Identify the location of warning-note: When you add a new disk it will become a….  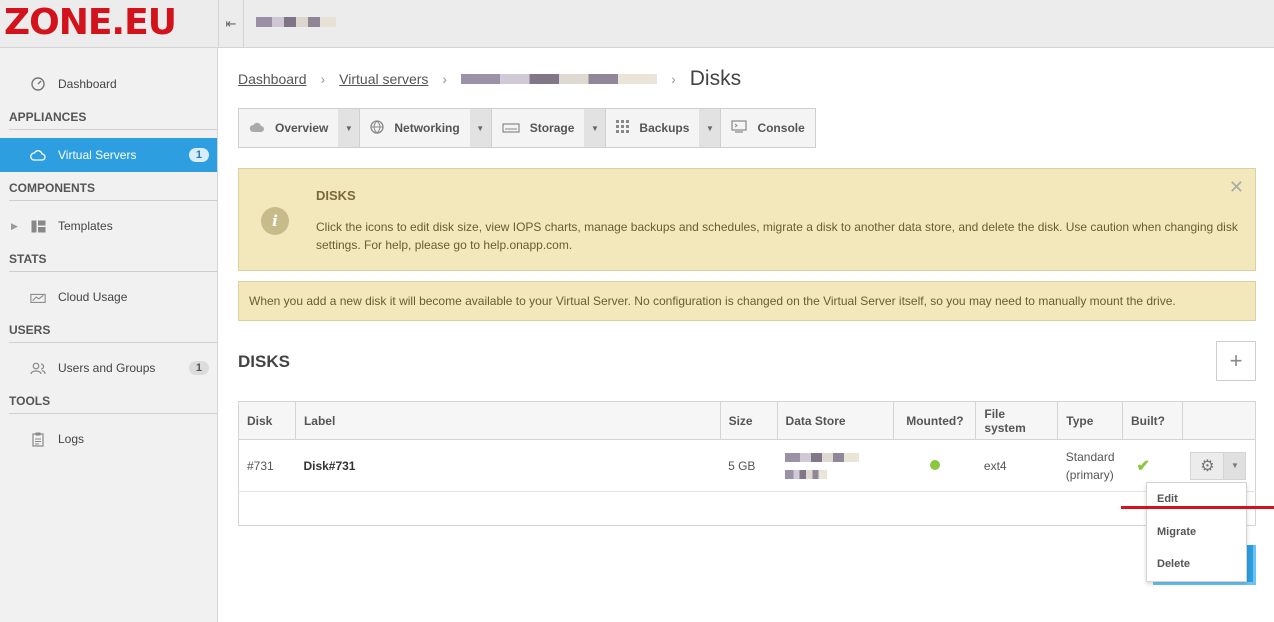
(747, 301).